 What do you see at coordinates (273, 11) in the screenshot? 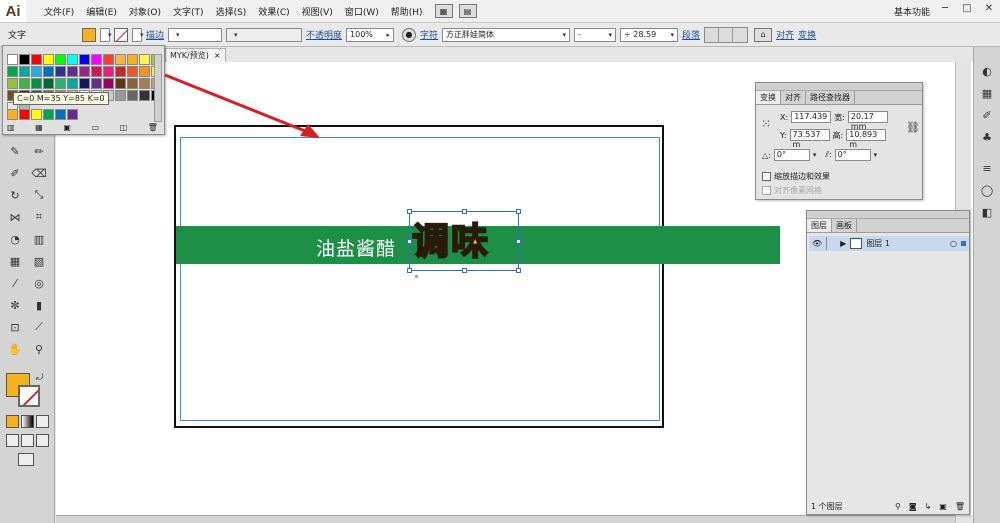
I see `menu-effect: 效果(C)` at bounding box center [273, 11].